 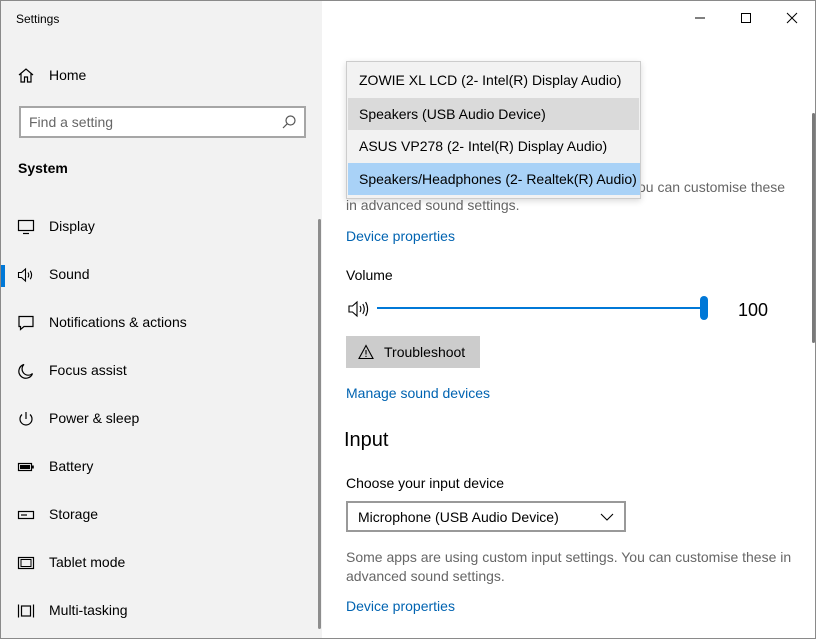 What do you see at coordinates (704, 308) in the screenshot?
I see `volume-slider-thumb` at bounding box center [704, 308].